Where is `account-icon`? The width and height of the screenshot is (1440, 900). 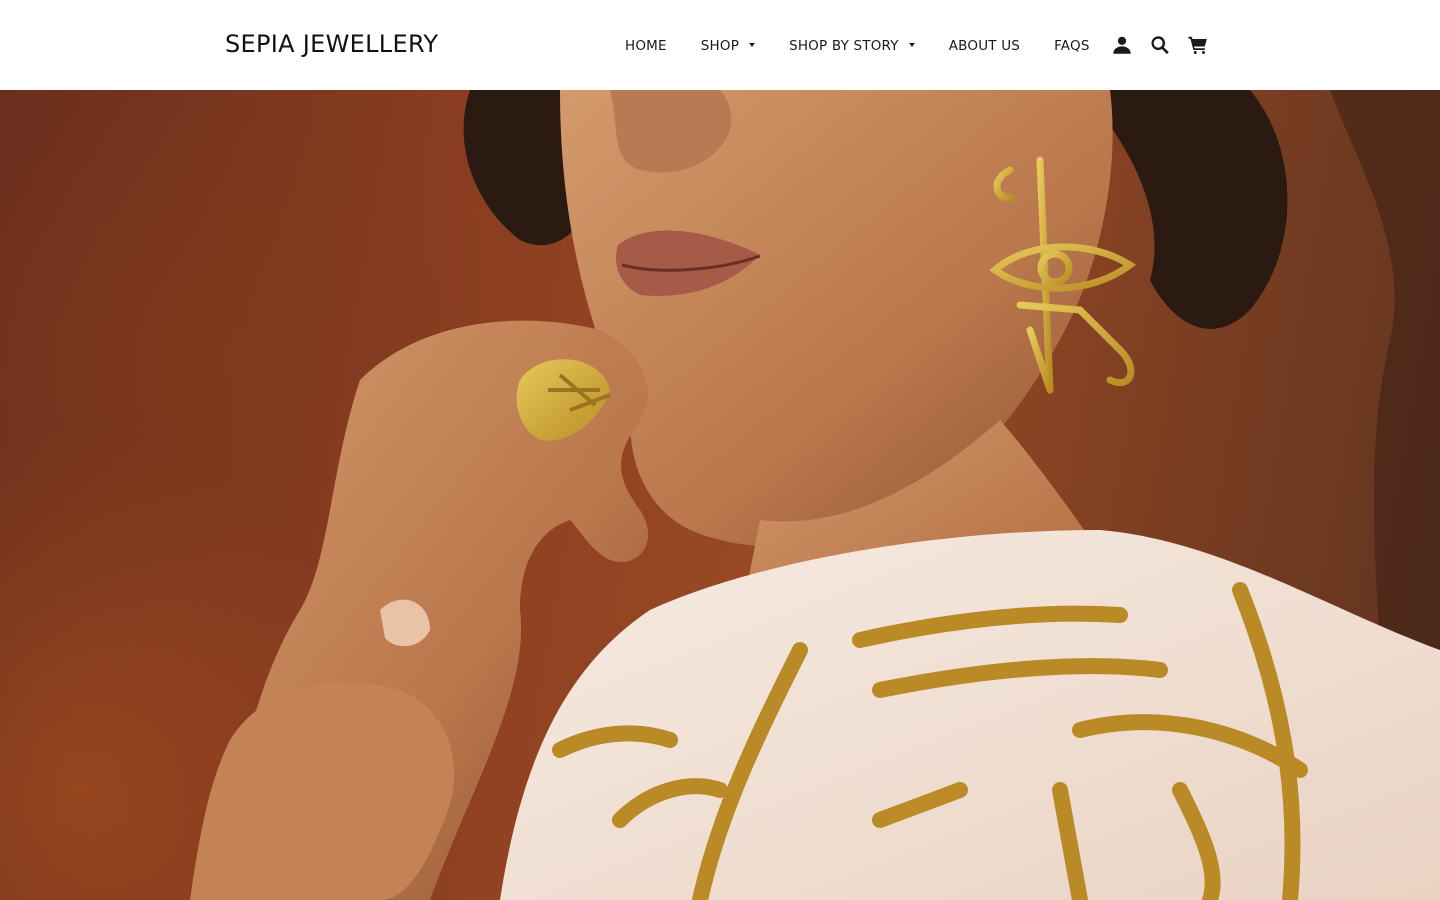
account-icon is located at coordinates (1122, 45).